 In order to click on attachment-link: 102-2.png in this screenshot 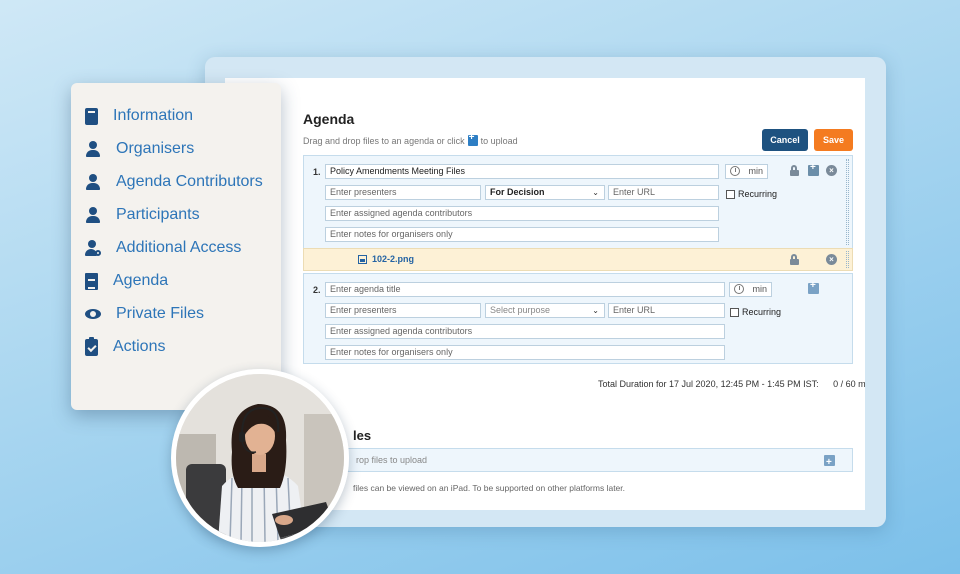, I will do `click(386, 259)`.